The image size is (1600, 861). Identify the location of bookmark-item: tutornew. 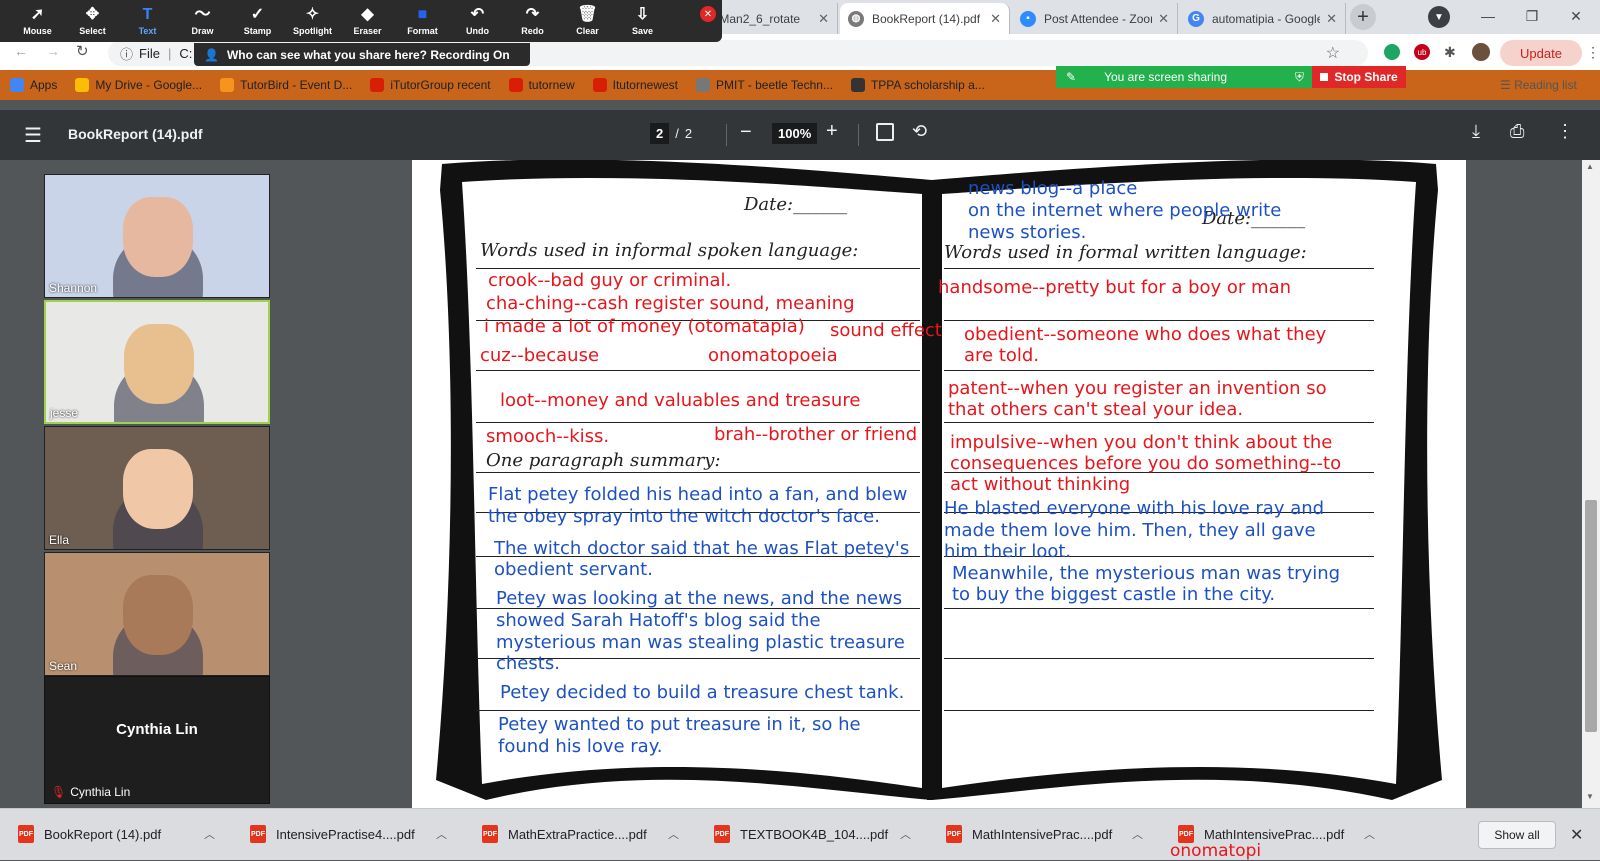
(541, 85).